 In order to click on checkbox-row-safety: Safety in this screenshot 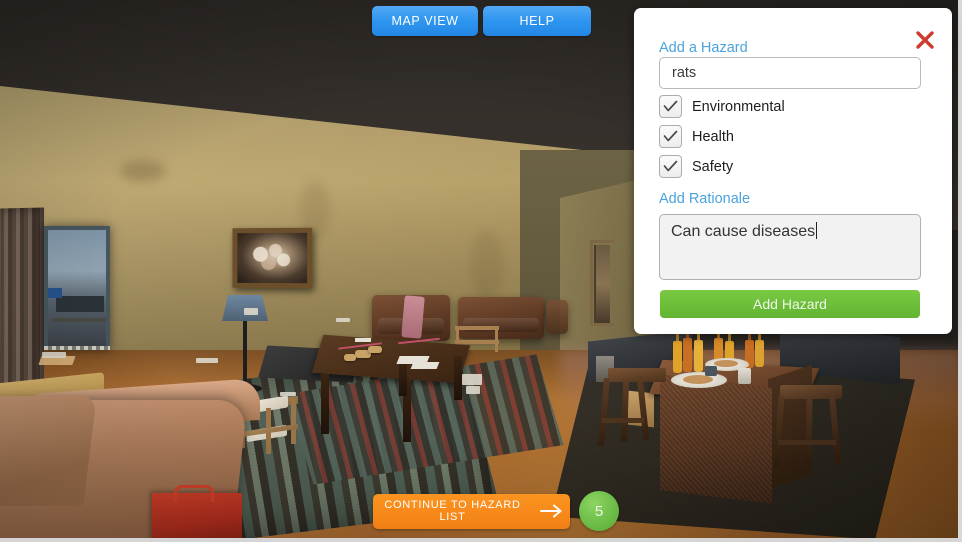, I will do `click(722, 166)`.